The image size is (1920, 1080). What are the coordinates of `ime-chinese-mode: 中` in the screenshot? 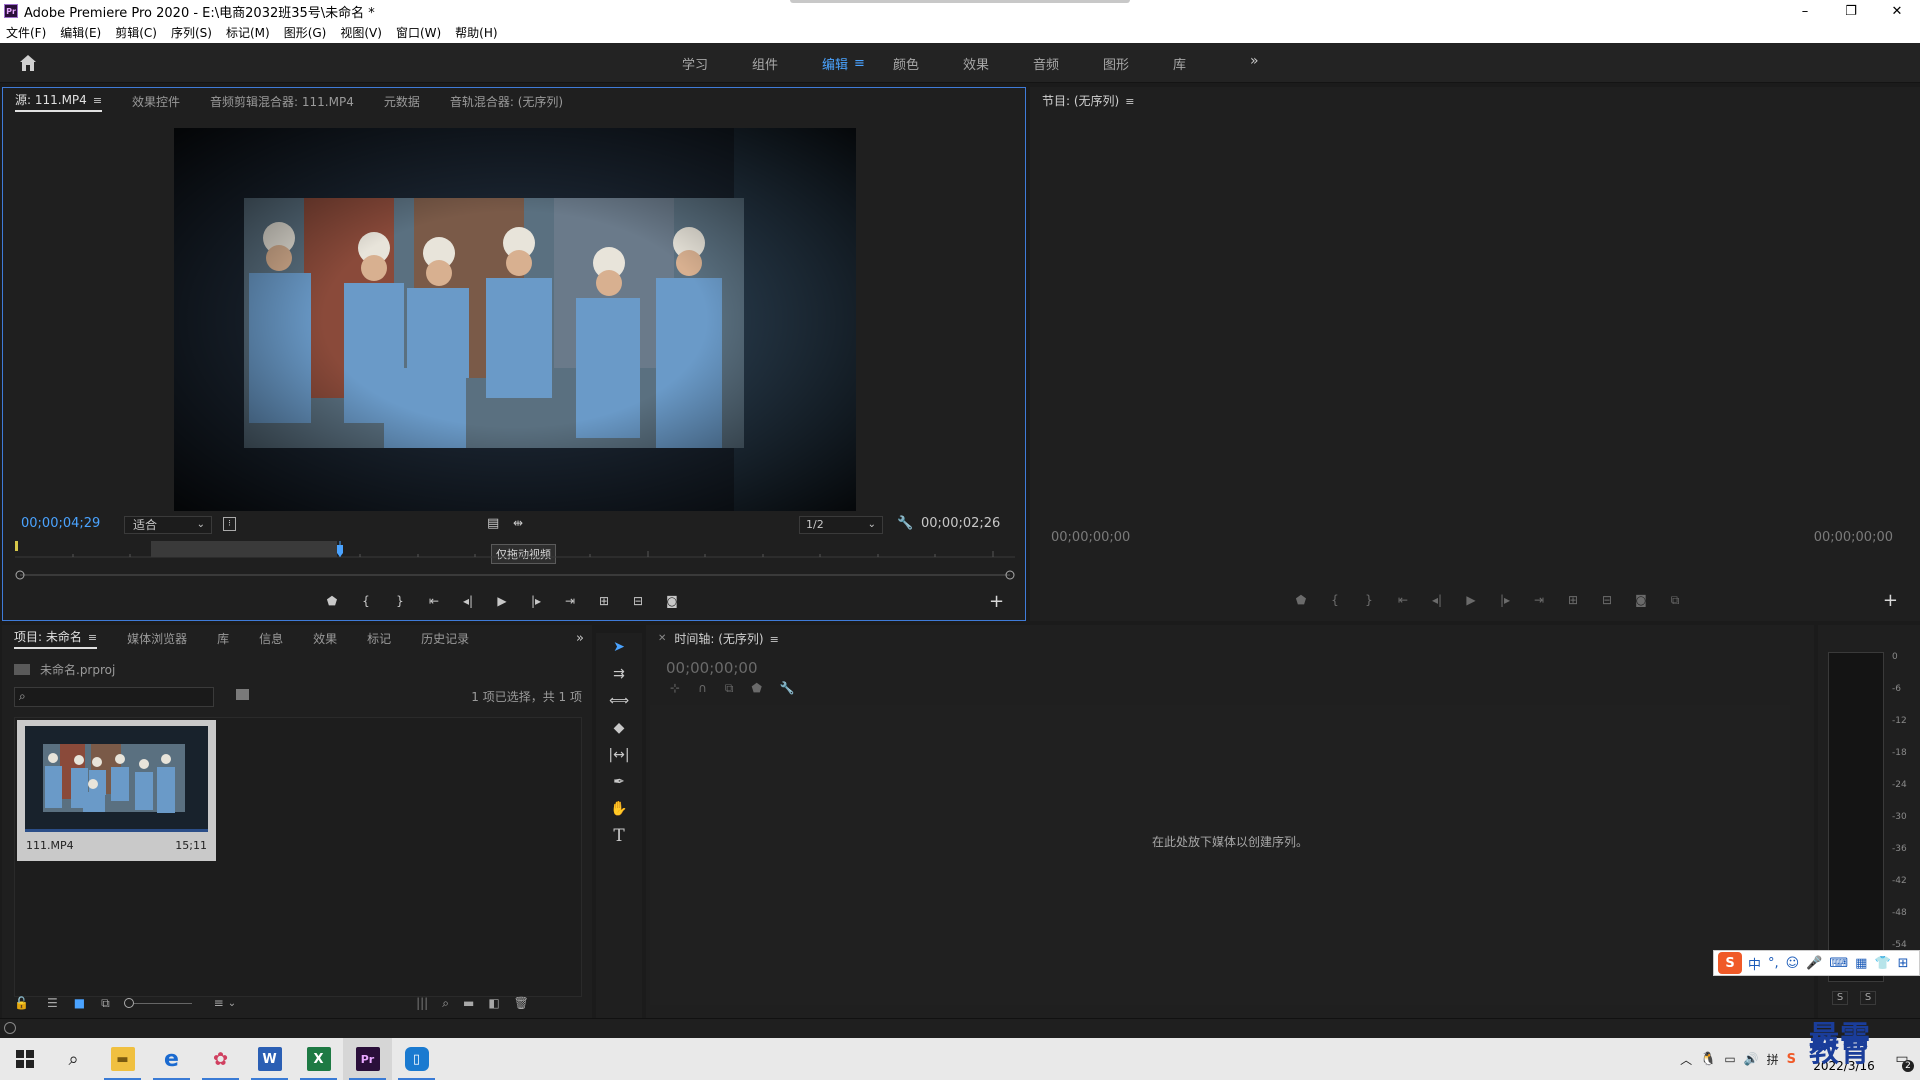 It's located at (1754, 963).